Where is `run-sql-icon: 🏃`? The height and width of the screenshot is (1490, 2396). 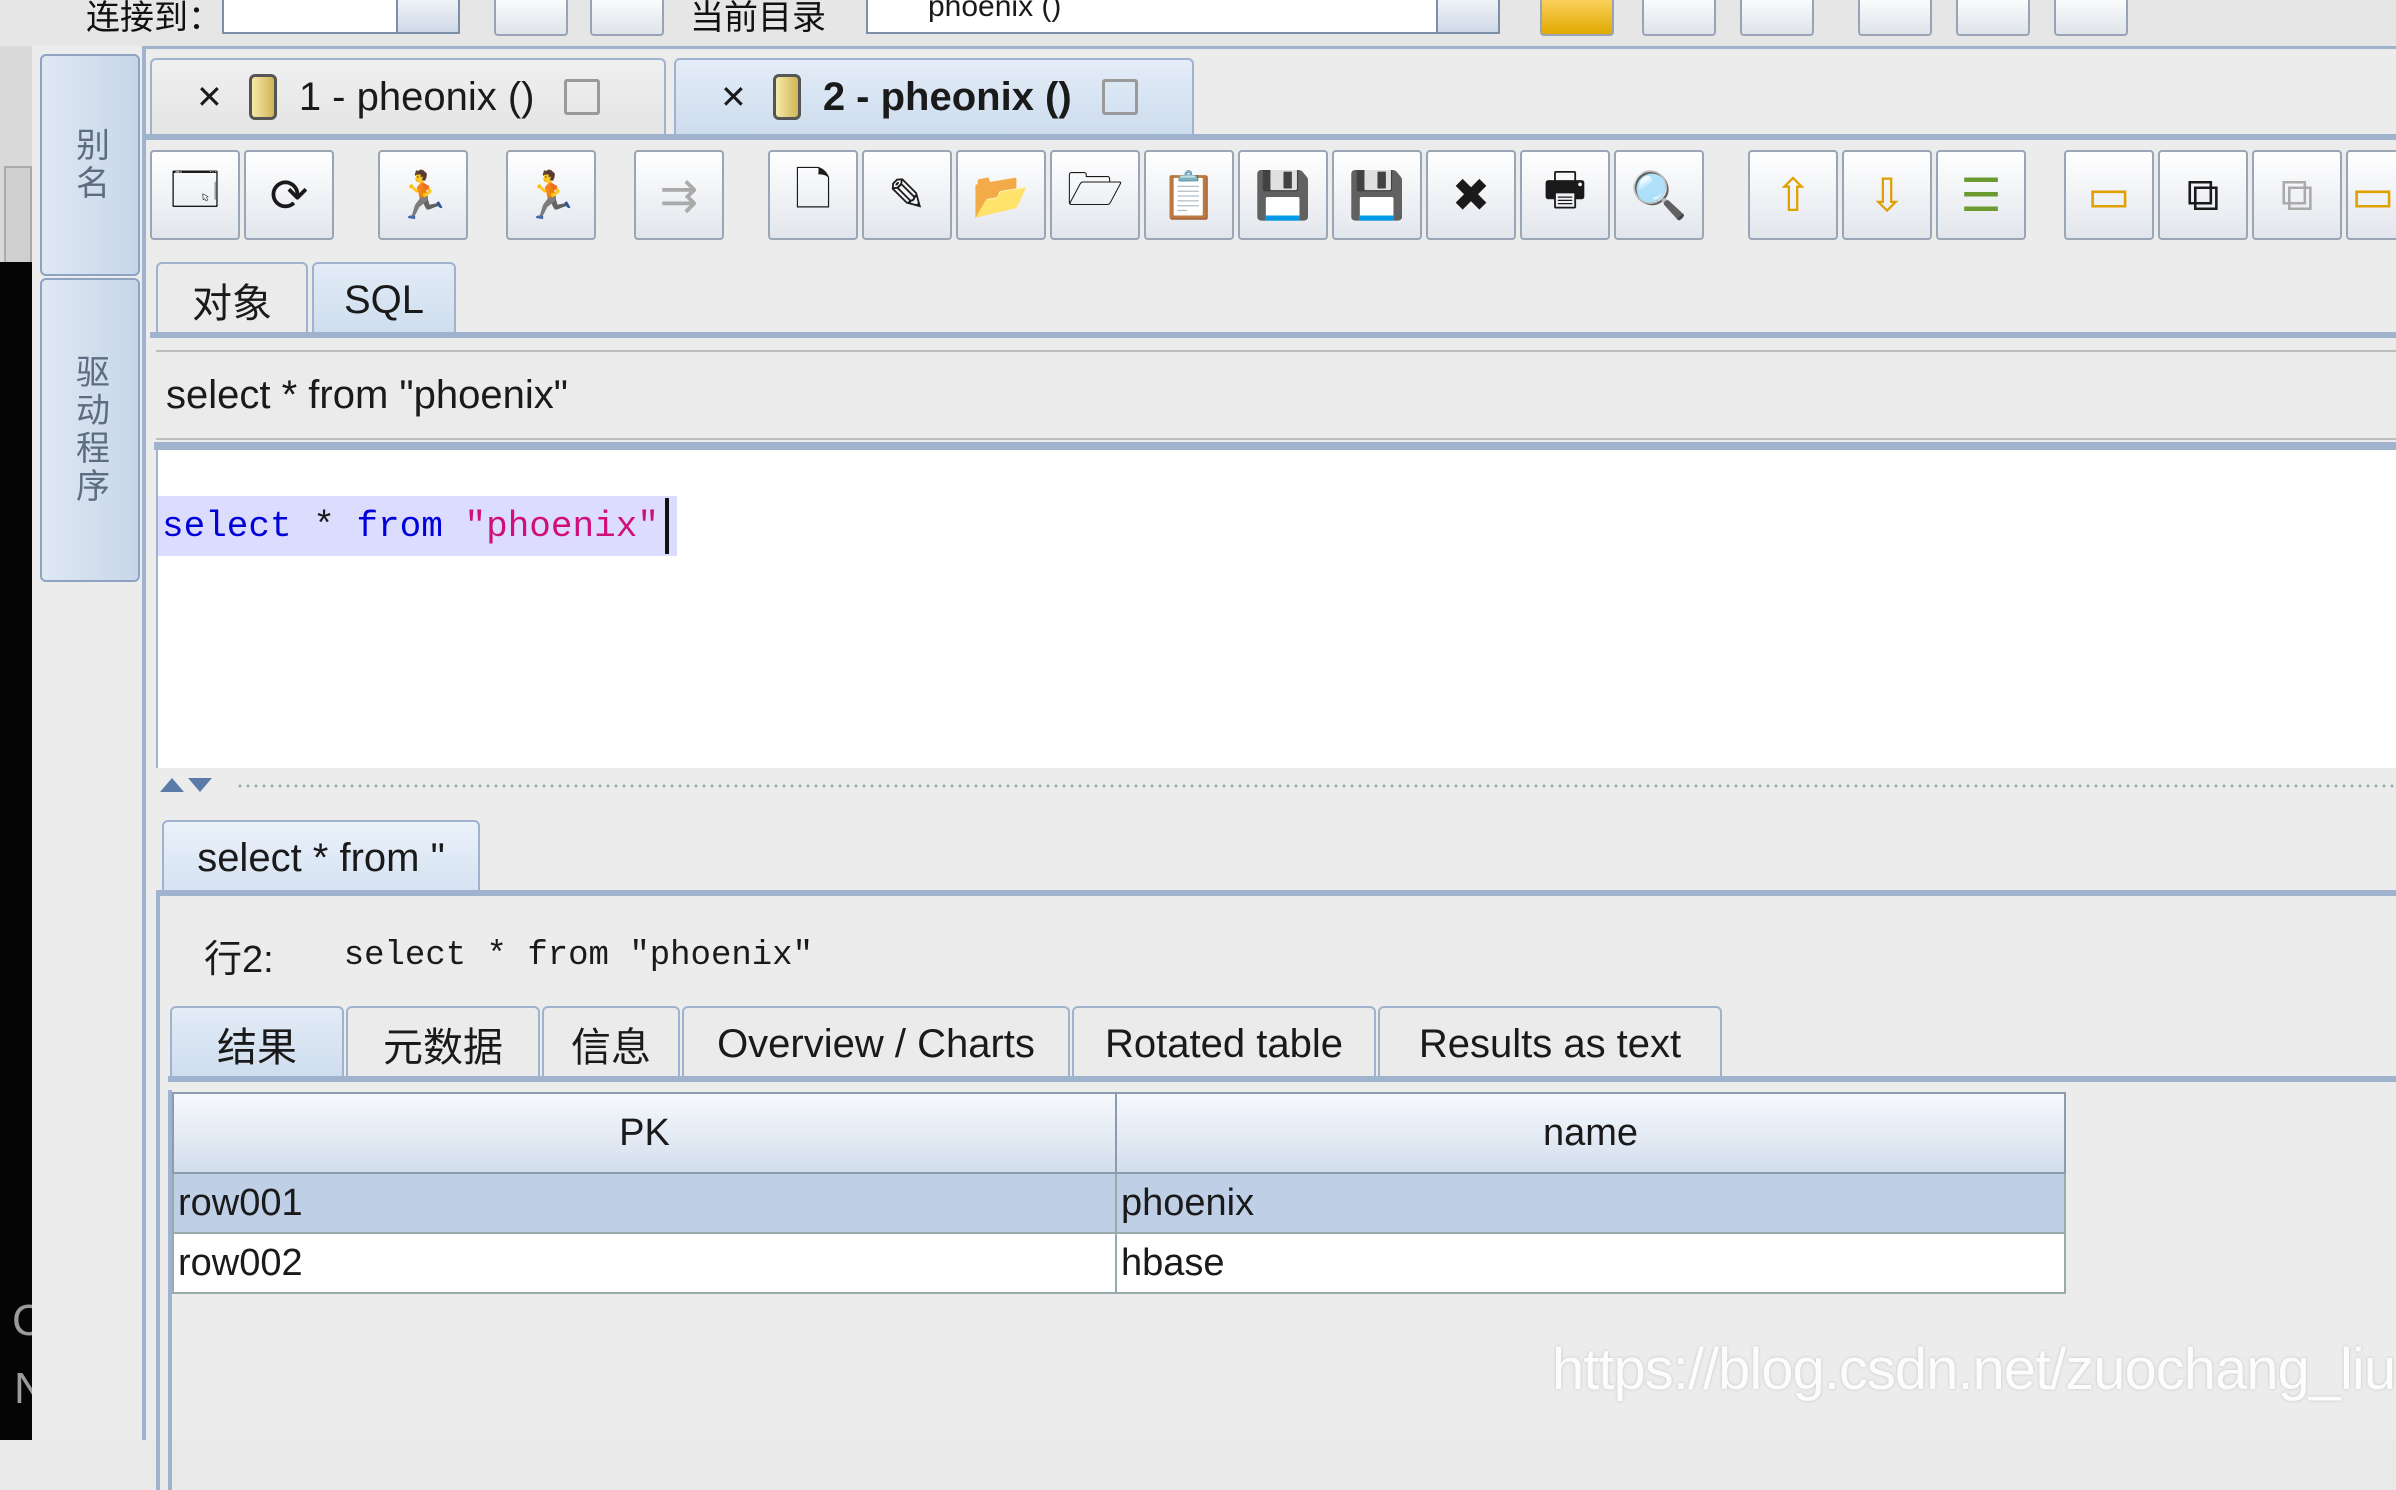 run-sql-icon: 🏃 is located at coordinates (423, 195).